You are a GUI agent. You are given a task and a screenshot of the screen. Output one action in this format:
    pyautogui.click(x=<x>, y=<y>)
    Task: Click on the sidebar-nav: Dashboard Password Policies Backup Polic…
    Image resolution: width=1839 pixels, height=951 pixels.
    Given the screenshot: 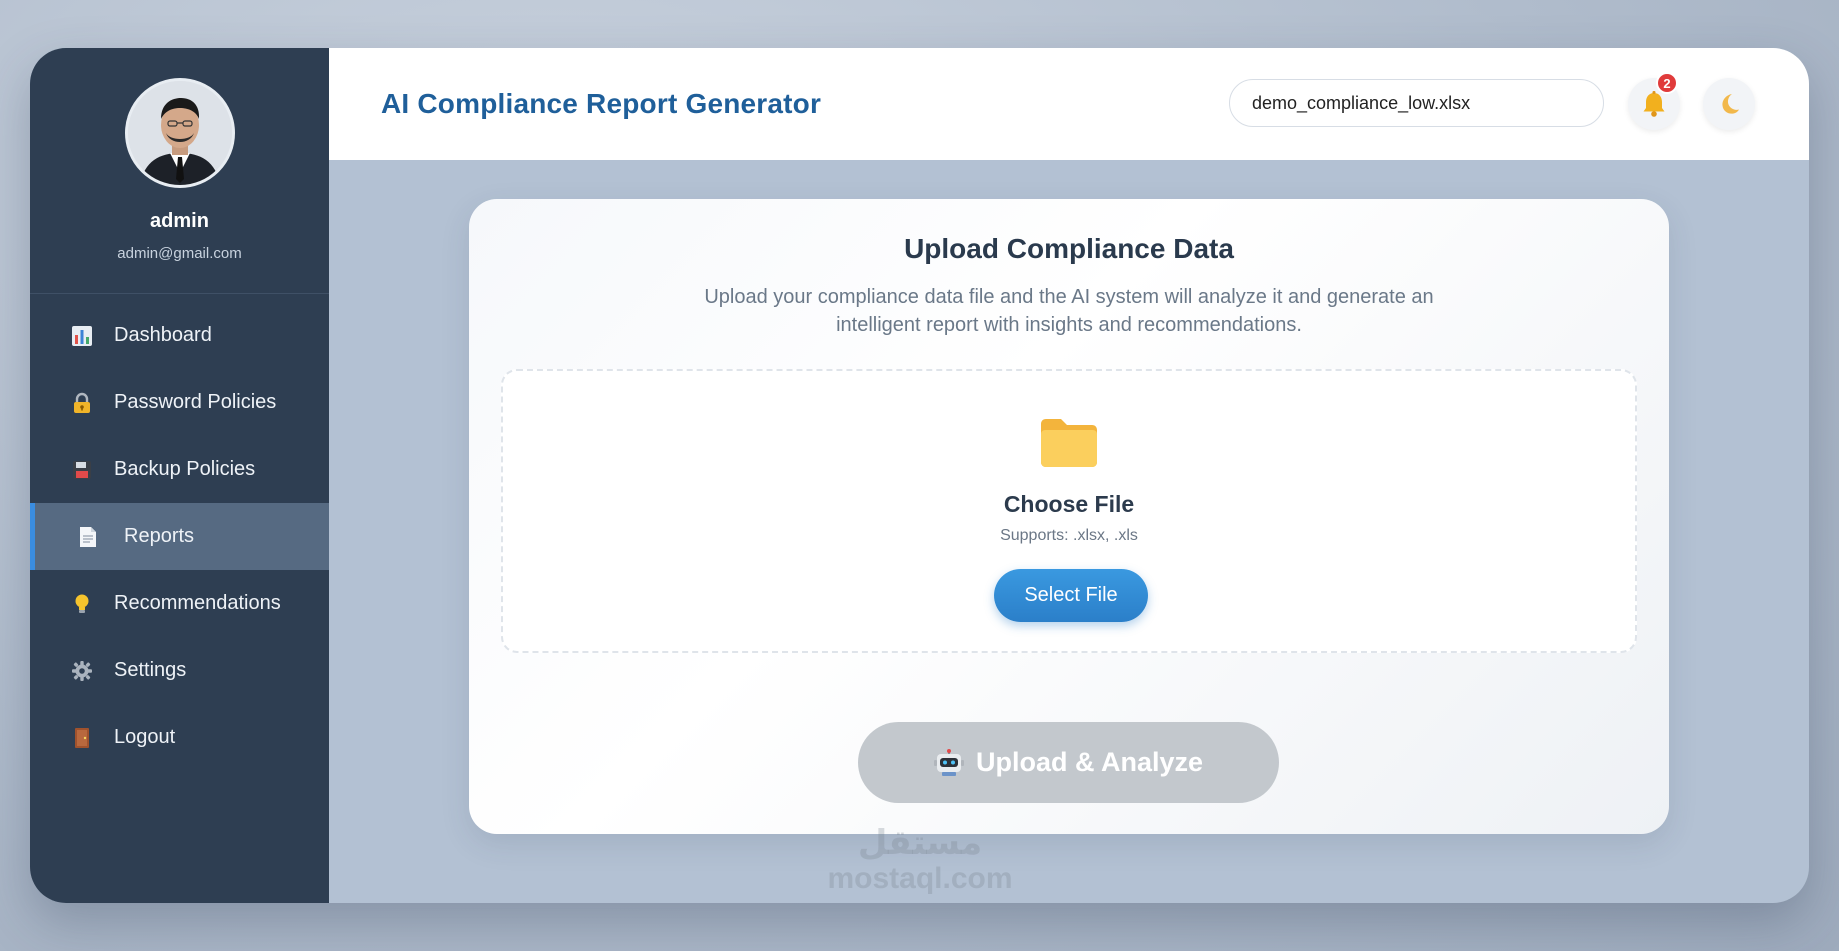 What is the action you would take?
    pyautogui.click(x=179, y=536)
    